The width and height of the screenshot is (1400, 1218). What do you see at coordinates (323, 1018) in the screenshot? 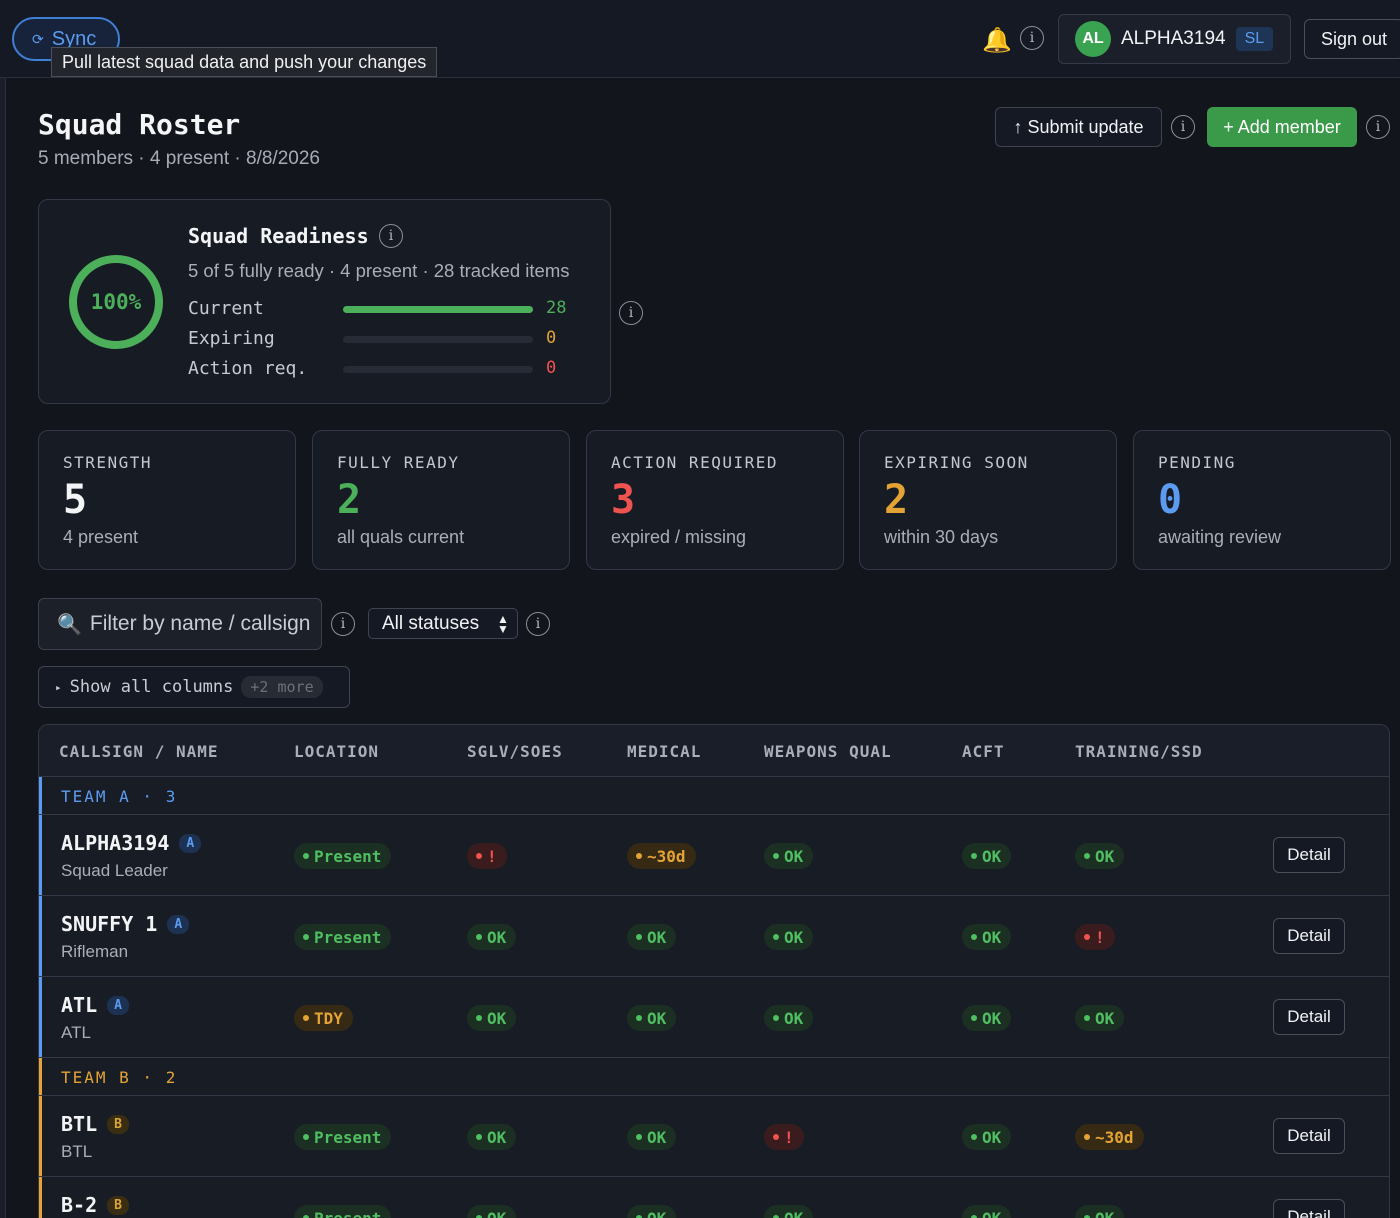
I see `status-pill: TDY` at bounding box center [323, 1018].